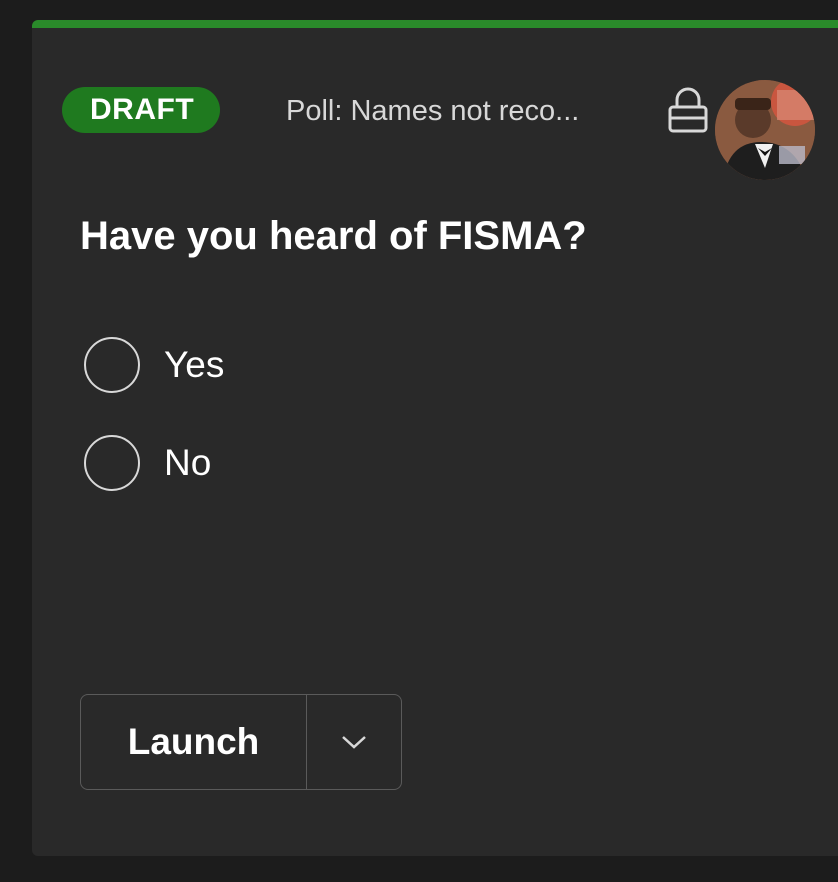 This screenshot has height=882, width=838. I want to click on poll-question: Have you heard of FISMA?, so click(333, 236).